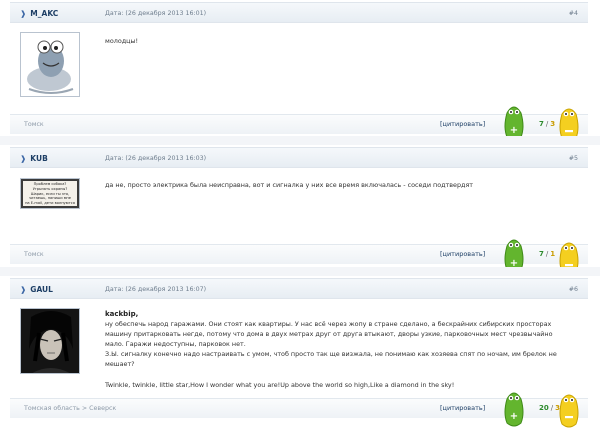  I want to click on post-date: Дата: (26 декабря 2013 16:07), so click(156, 289).